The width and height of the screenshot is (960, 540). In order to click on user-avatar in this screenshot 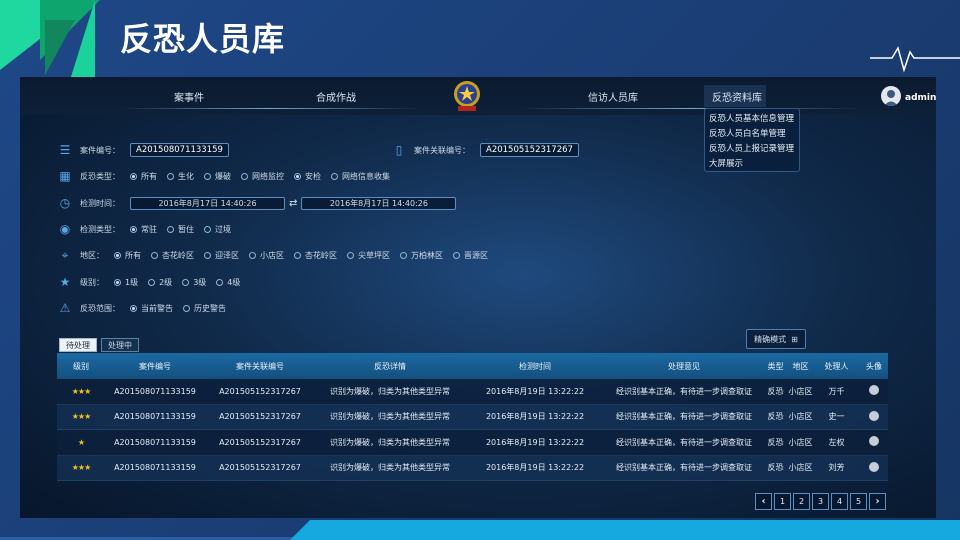, I will do `click(891, 96)`.